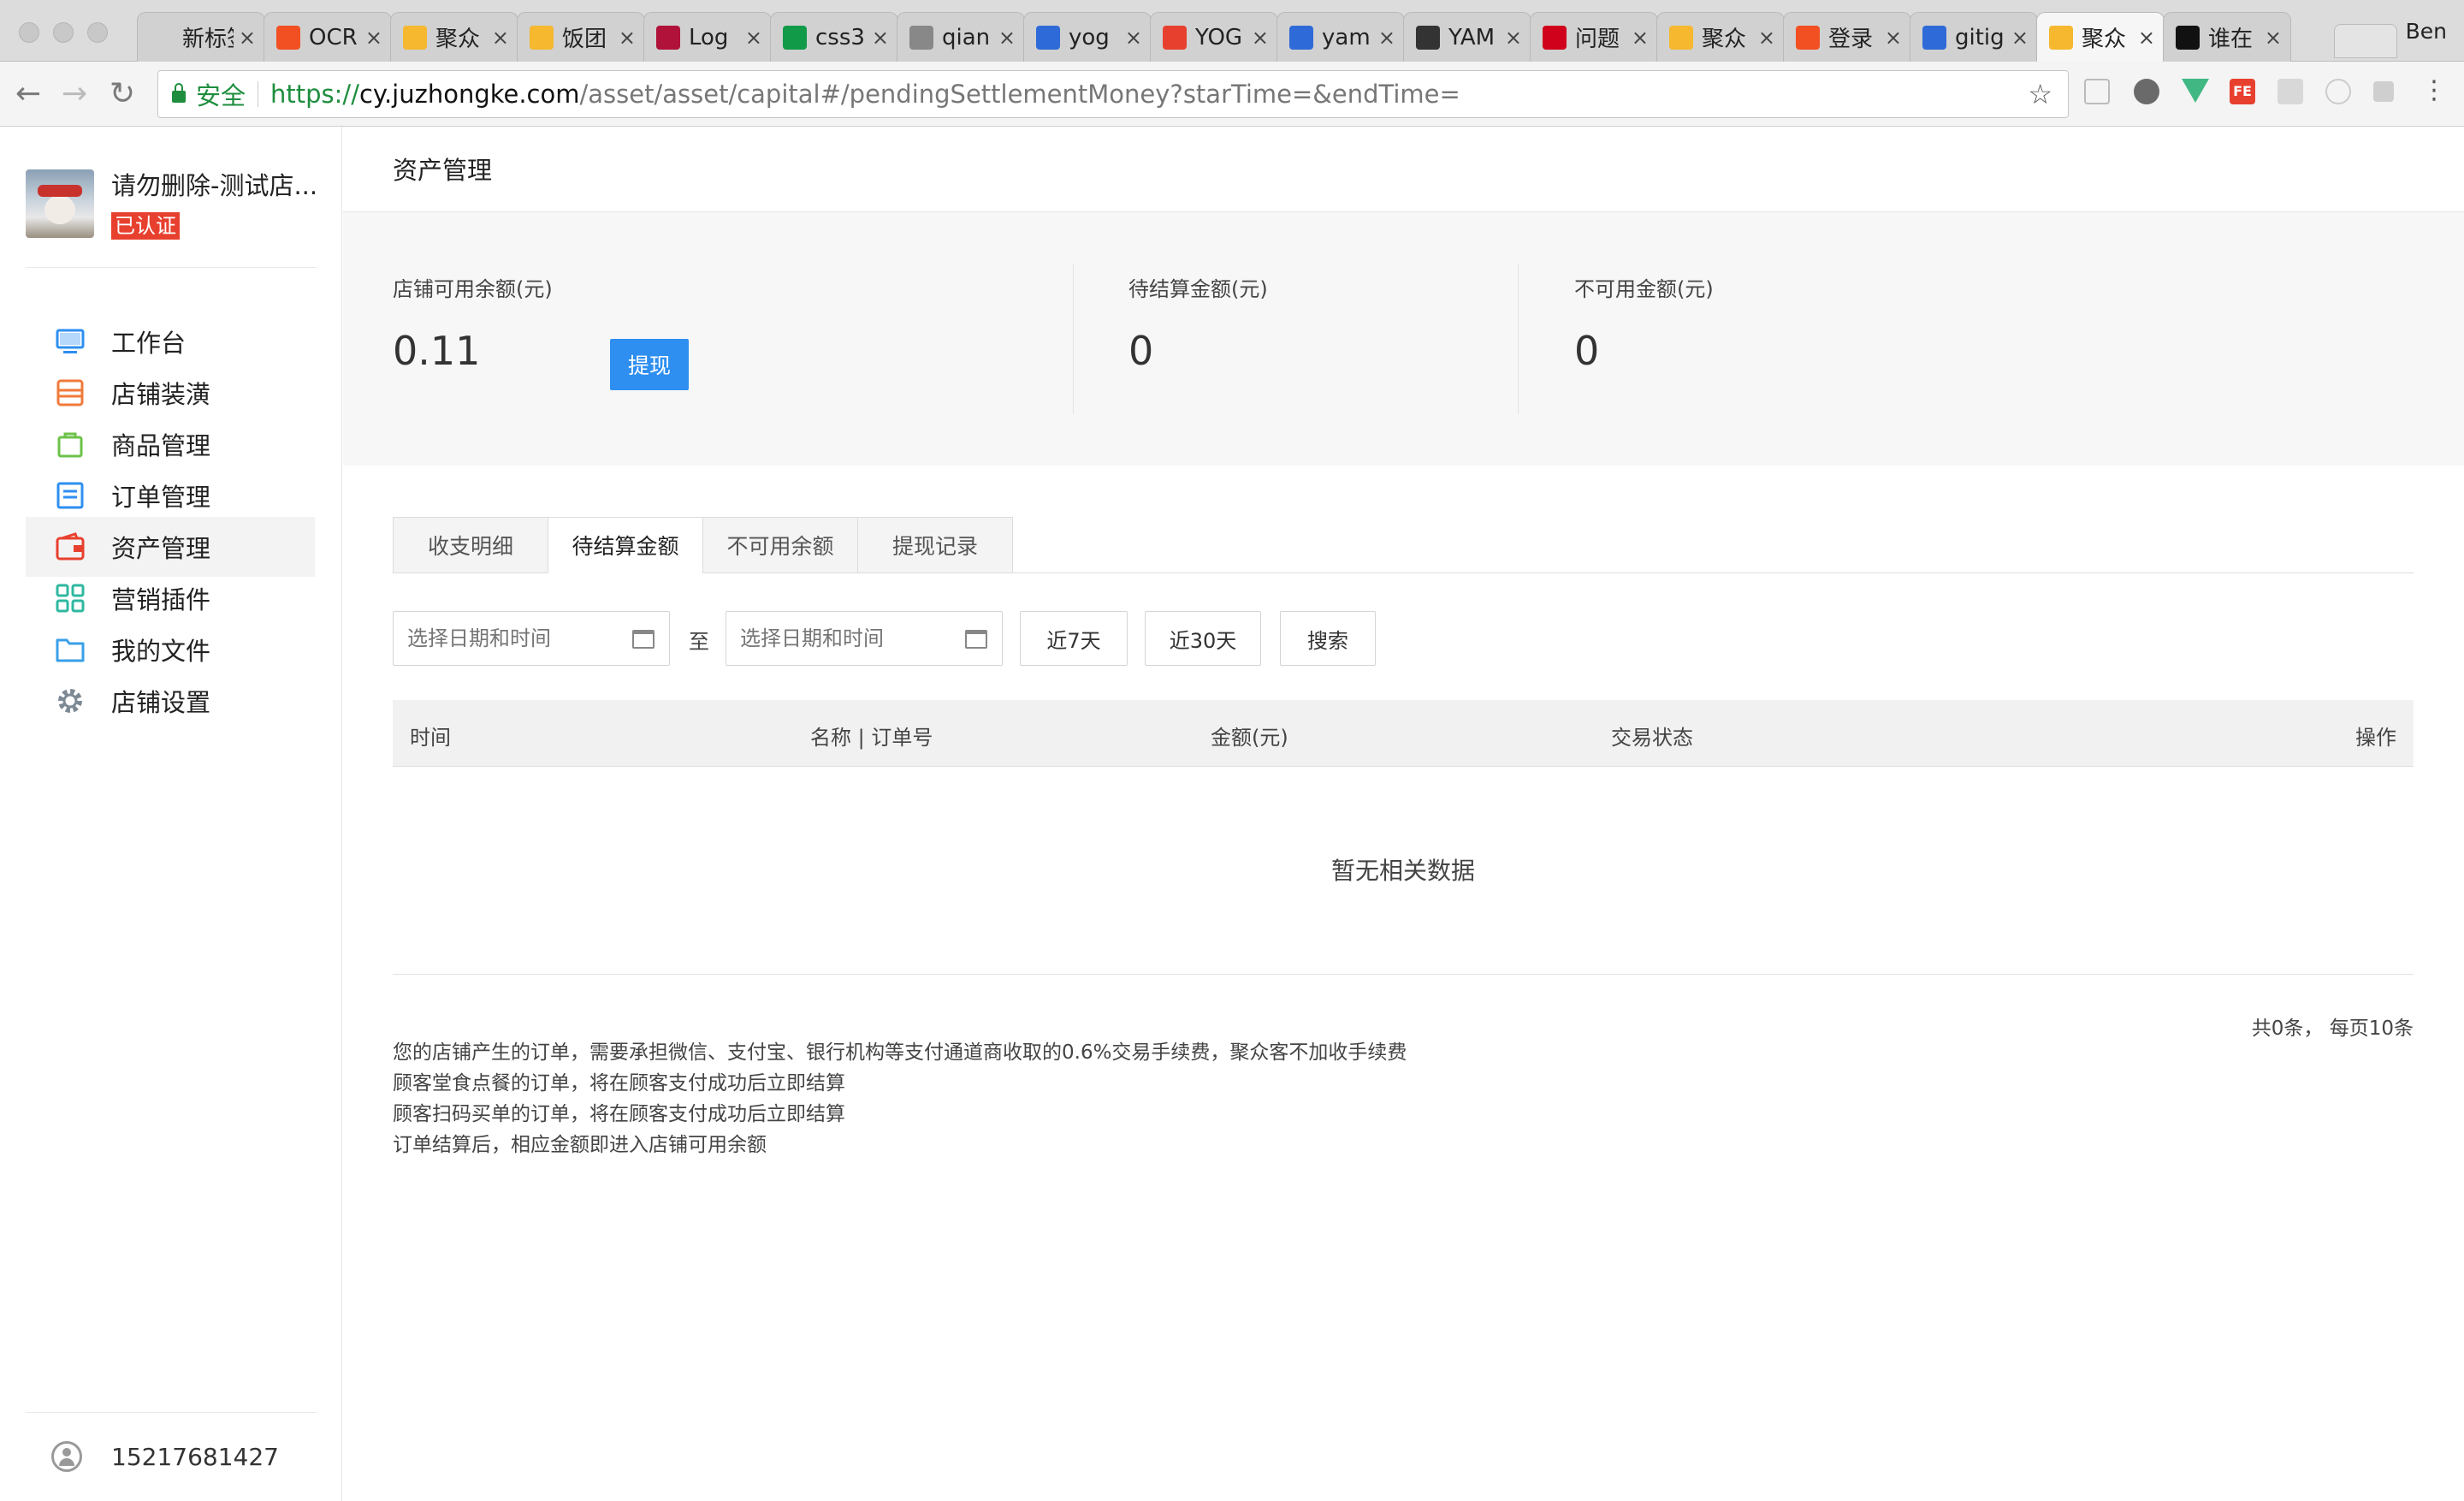 The image size is (2464, 1501). Describe the element at coordinates (834, 37) in the screenshot. I see `browser-tab: css3 ×` at that location.